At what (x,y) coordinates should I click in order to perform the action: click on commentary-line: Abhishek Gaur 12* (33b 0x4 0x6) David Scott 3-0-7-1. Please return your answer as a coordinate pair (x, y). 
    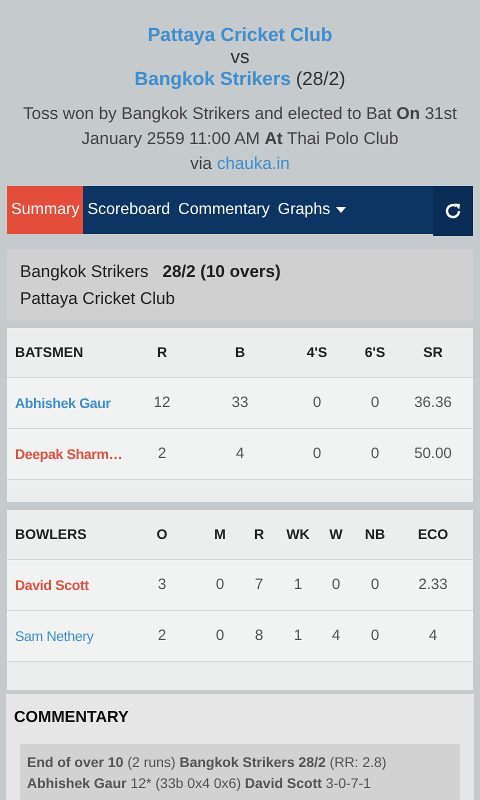
    Looking at the image, I should click on (199, 783).